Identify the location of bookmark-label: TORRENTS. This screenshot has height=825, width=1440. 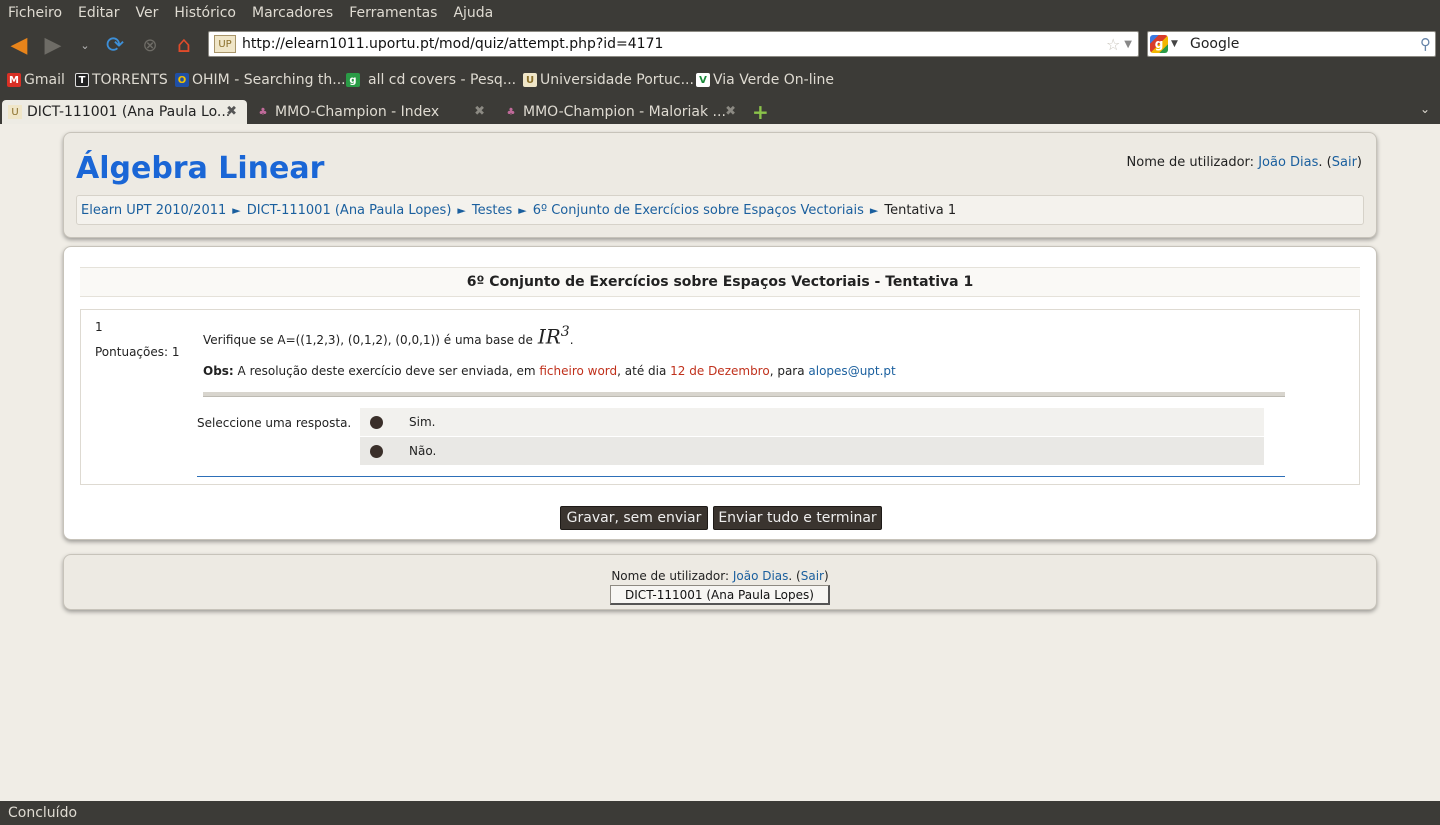
(130, 80).